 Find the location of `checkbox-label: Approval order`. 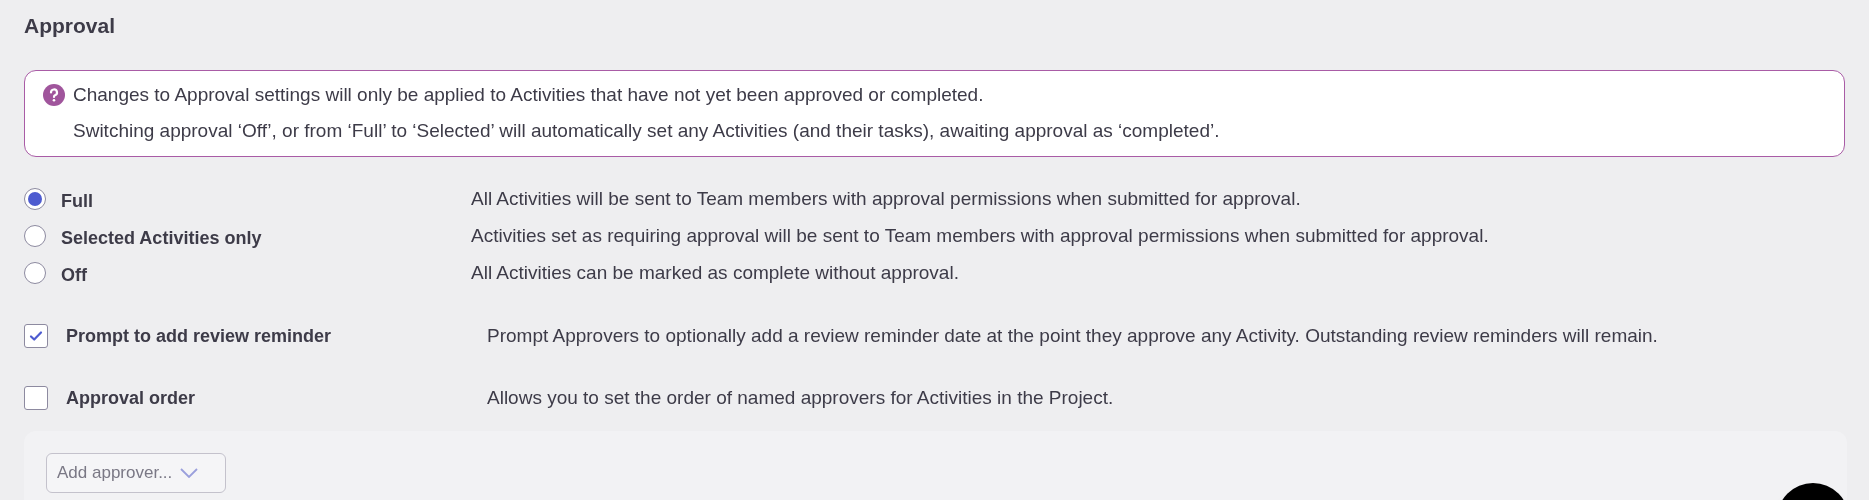

checkbox-label: Approval order is located at coordinates (131, 398).